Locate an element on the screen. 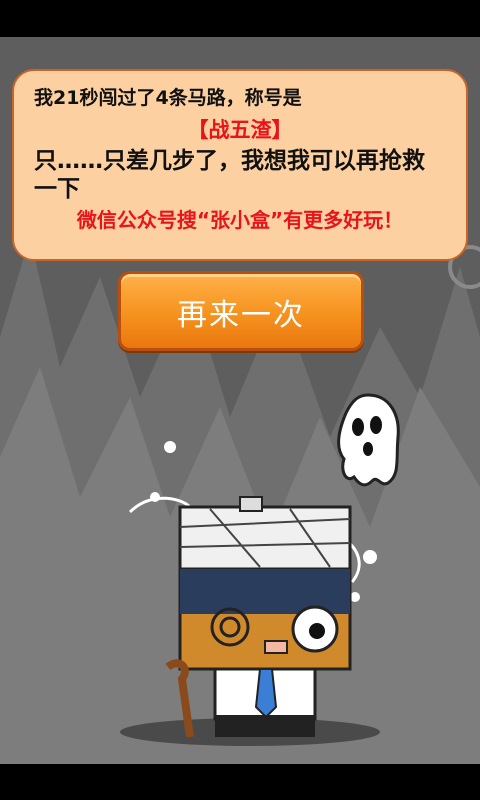 The height and width of the screenshot is (800, 480). retry-button: 再来一次 is located at coordinates (241, 311).